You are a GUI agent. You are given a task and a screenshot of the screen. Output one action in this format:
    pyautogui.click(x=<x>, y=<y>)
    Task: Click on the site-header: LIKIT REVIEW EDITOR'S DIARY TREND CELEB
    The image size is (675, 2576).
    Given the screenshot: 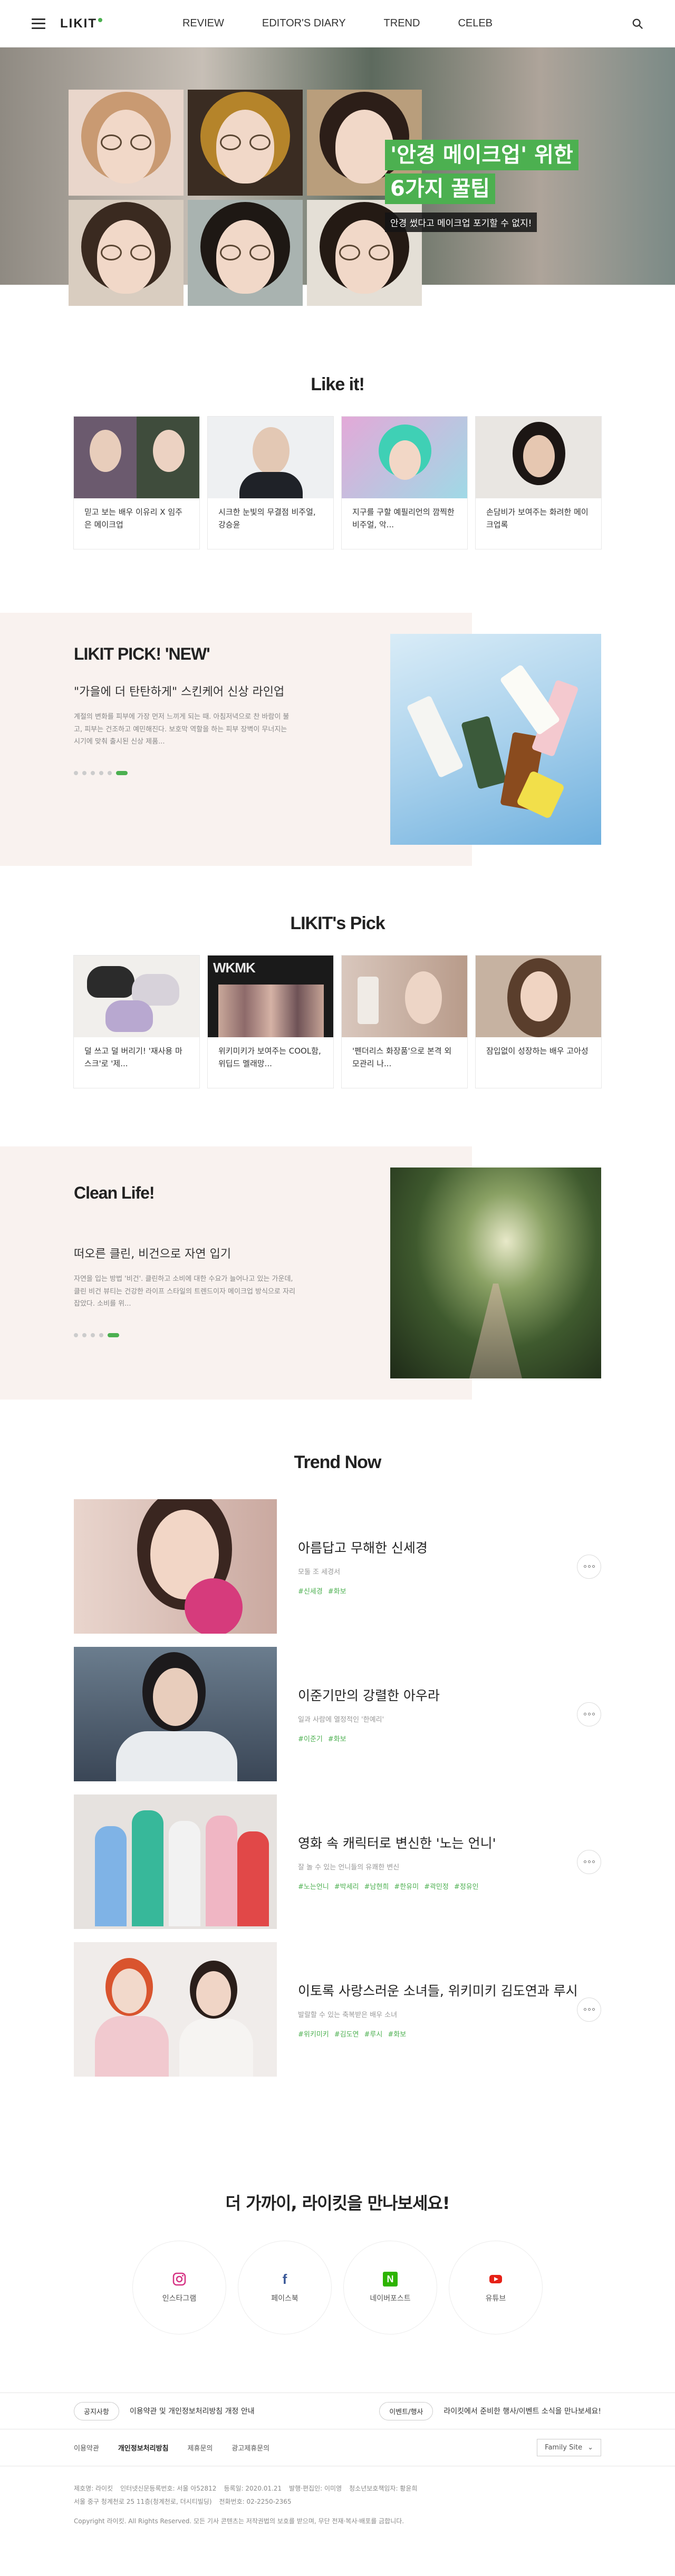 What is the action you would take?
    pyautogui.click(x=337, y=23)
    